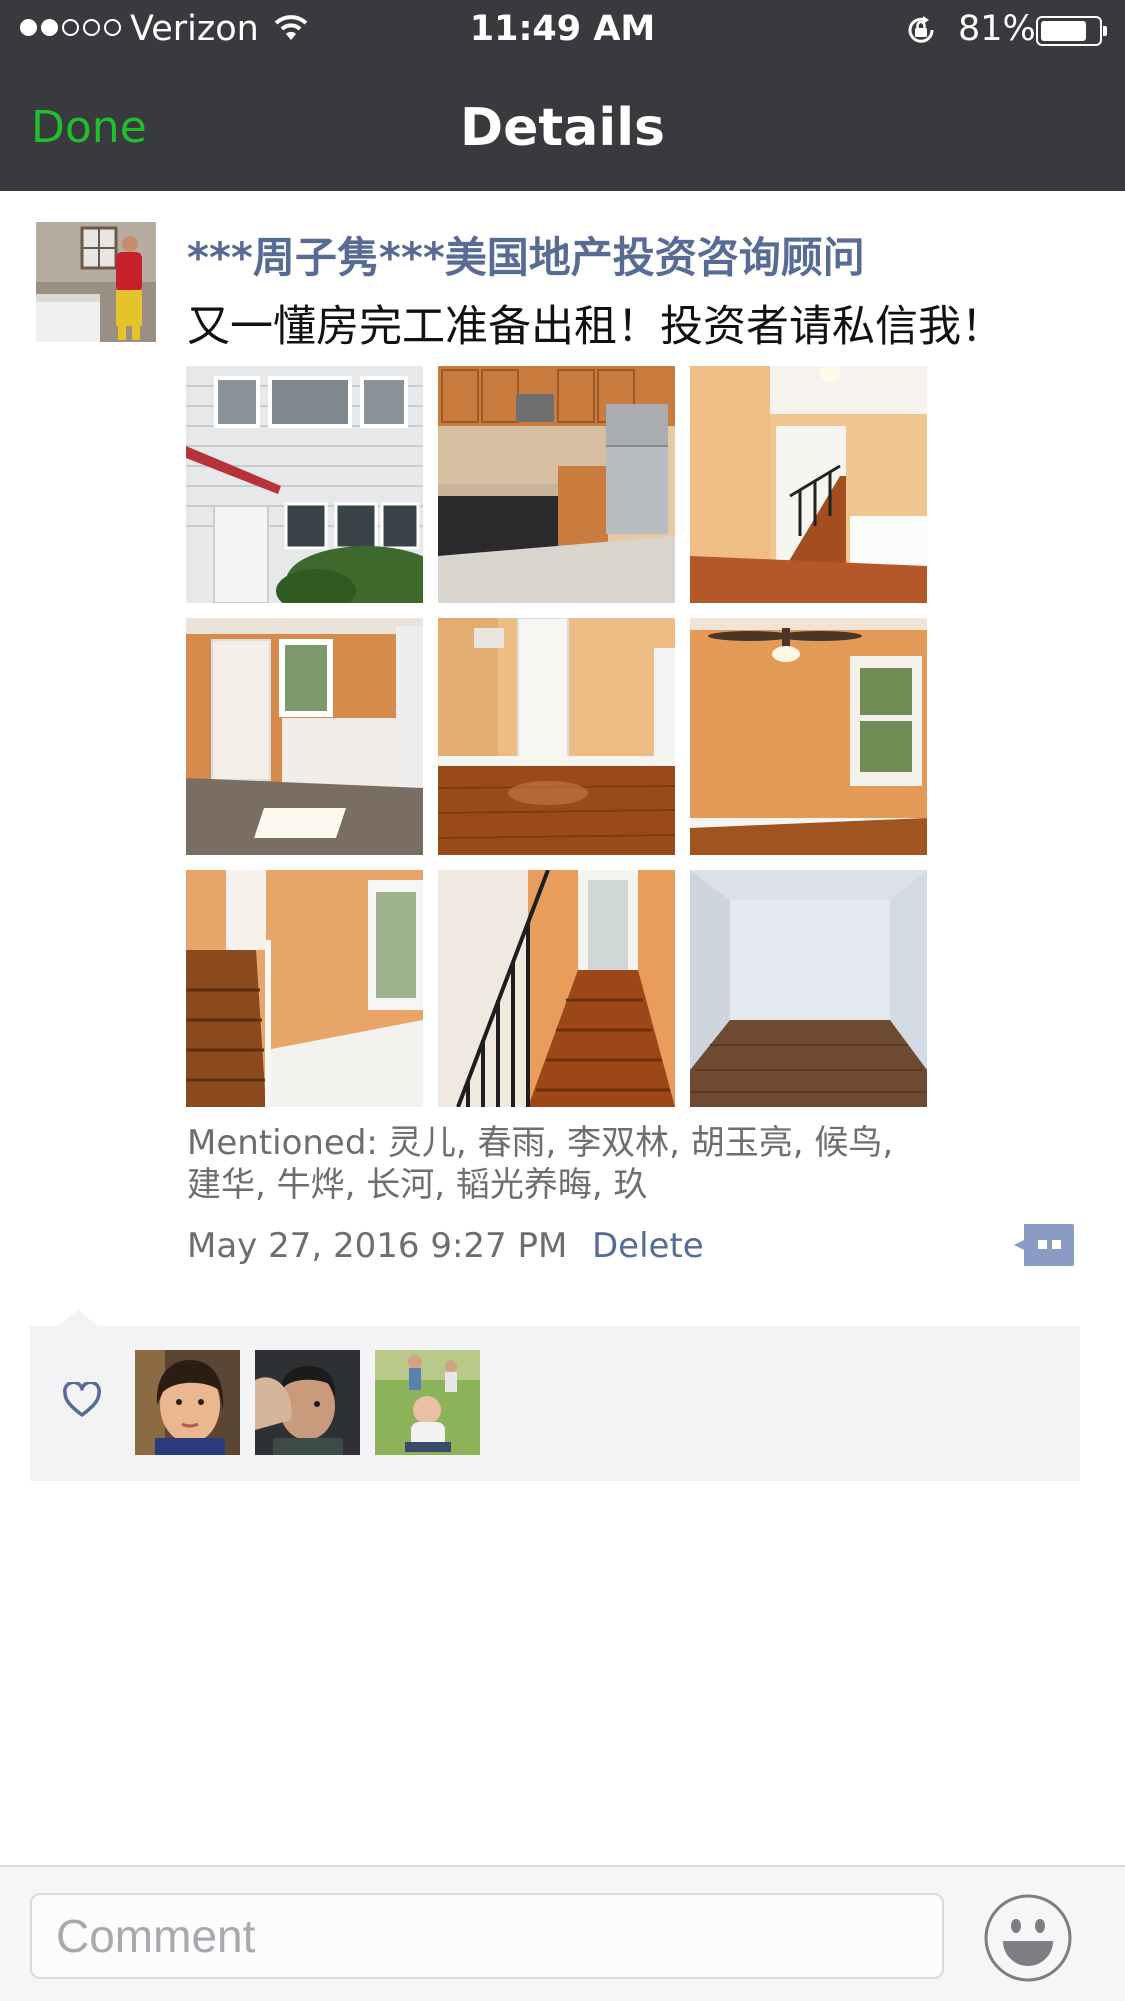 This screenshot has height=2001, width=1125. I want to click on author-avatar, so click(96, 282).